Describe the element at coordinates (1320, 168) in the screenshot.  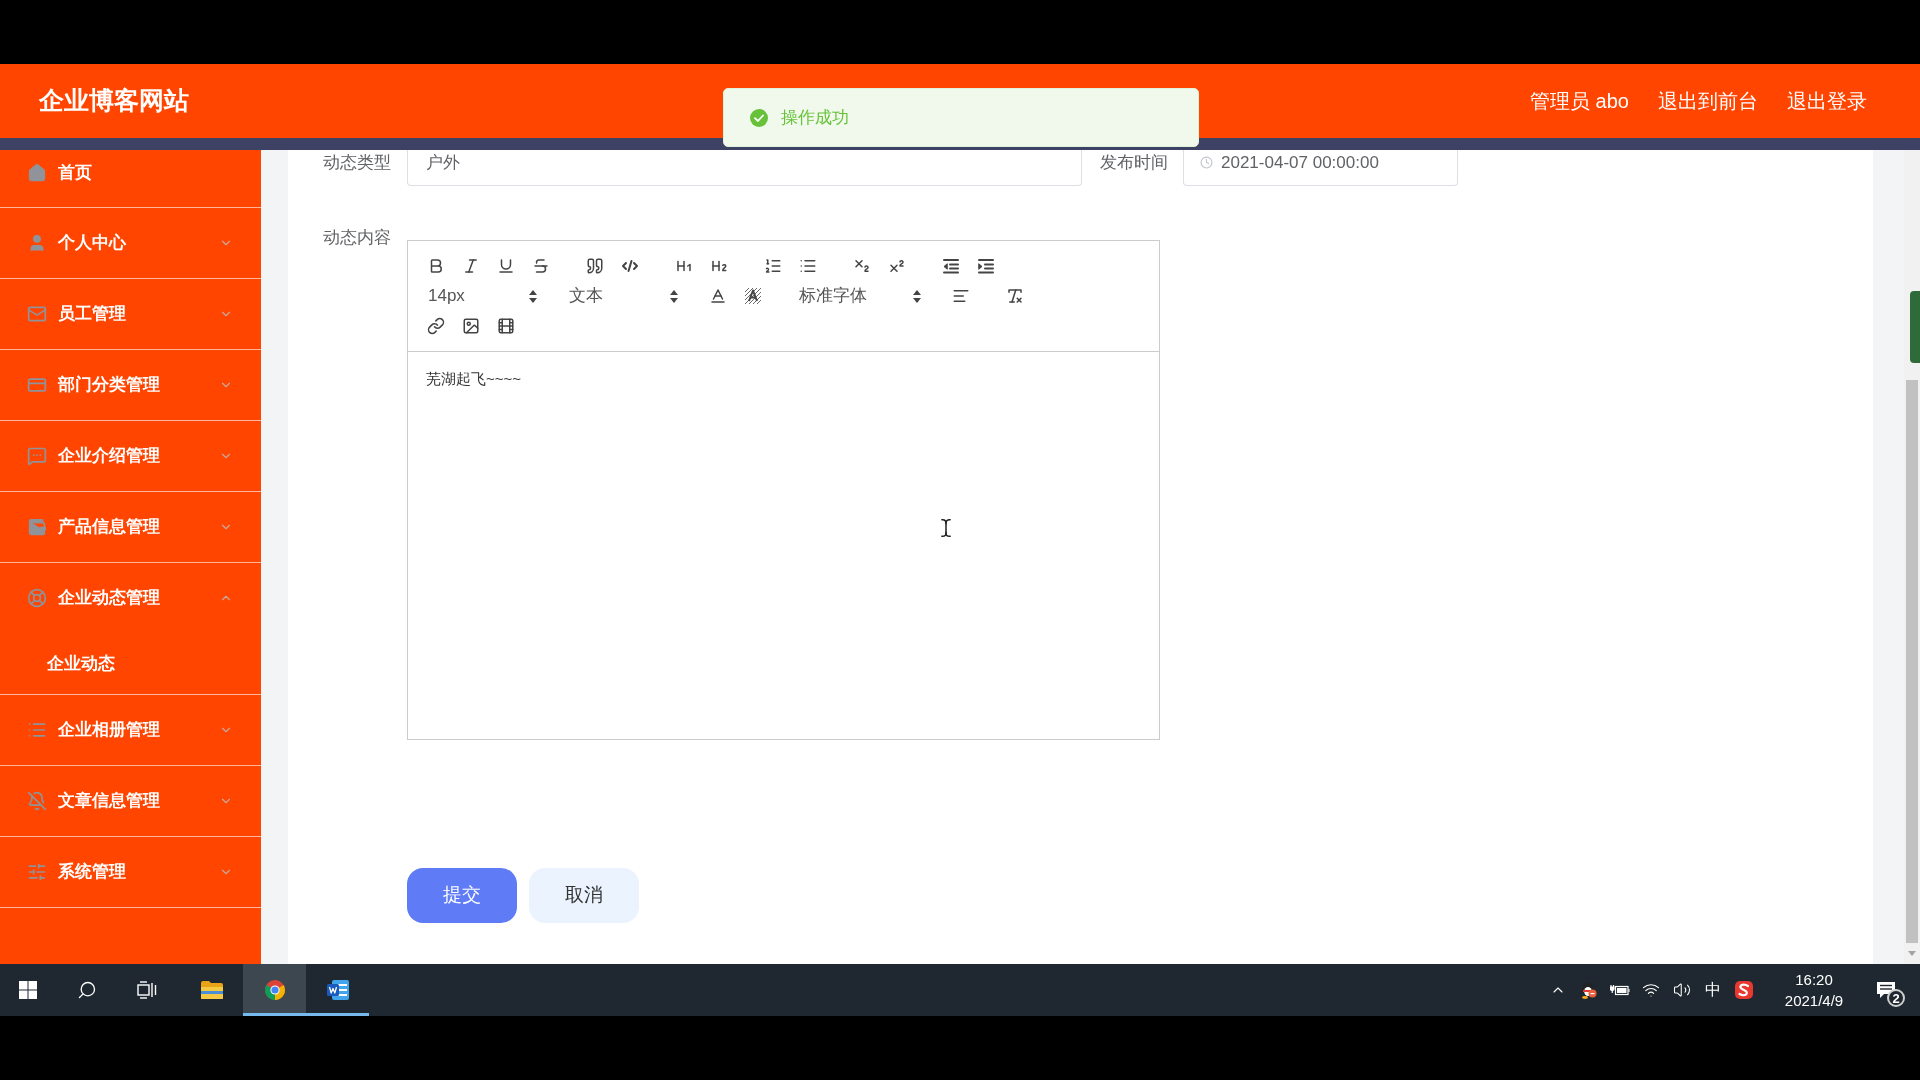
I see `date-time-field: 2021-04-07 00:00:00` at that location.